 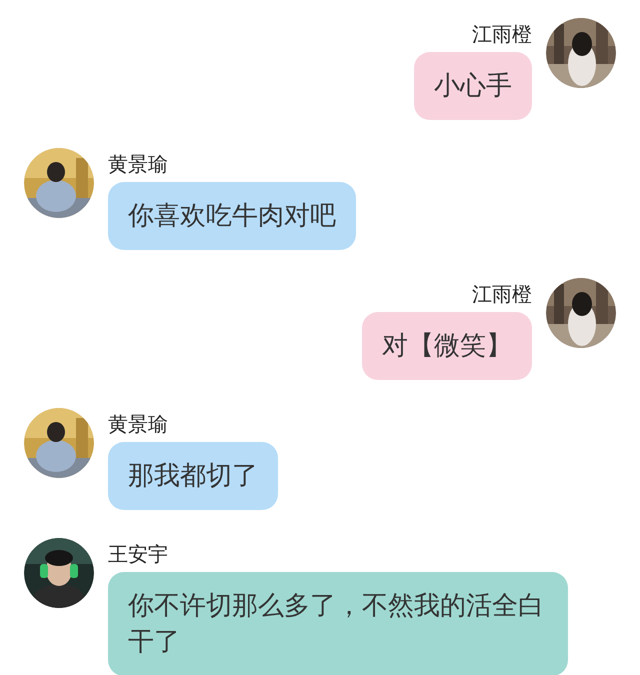 What do you see at coordinates (338, 623) in the screenshot?
I see `message-bubble: 你不许切那么多了，不然我的活全白干了` at bounding box center [338, 623].